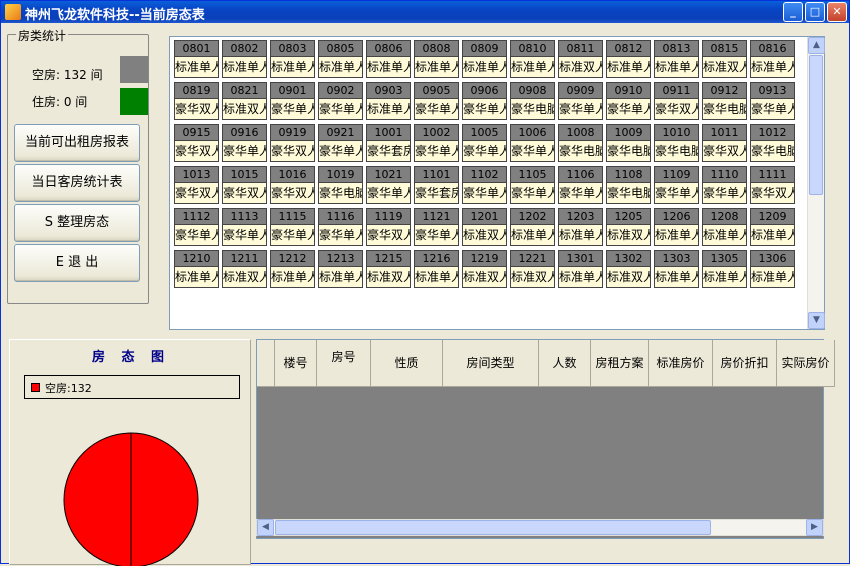  I want to click on room-tile: 1209 标准单人间, so click(772, 227).